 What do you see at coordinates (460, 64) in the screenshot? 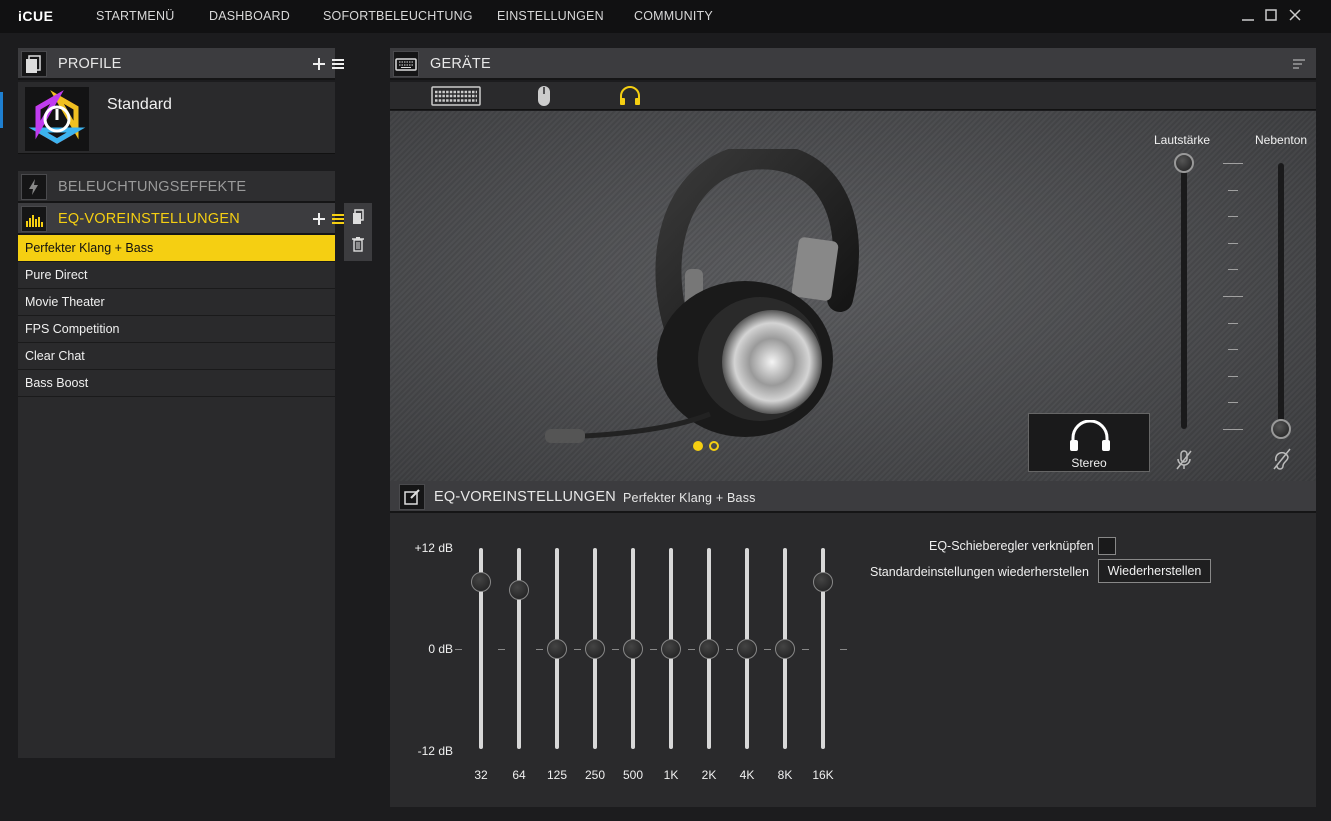
I see `devices-title: GERÄTE` at bounding box center [460, 64].